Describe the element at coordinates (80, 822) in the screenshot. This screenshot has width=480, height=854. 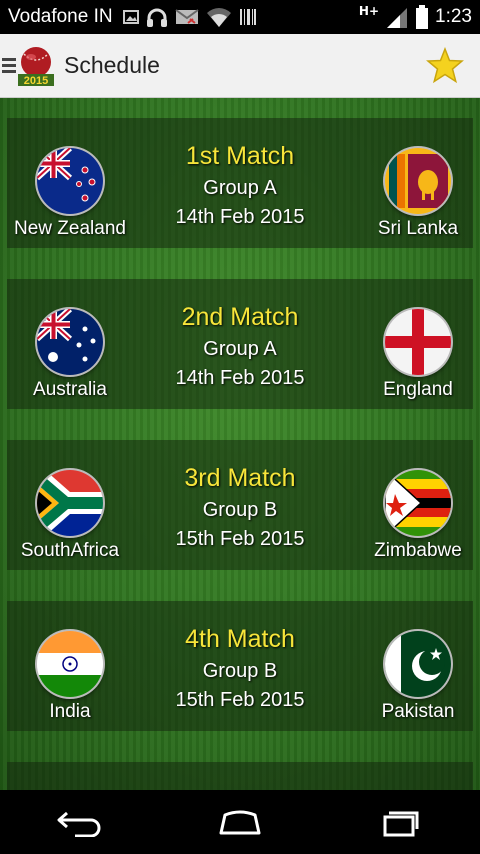
I see `back-icon` at that location.